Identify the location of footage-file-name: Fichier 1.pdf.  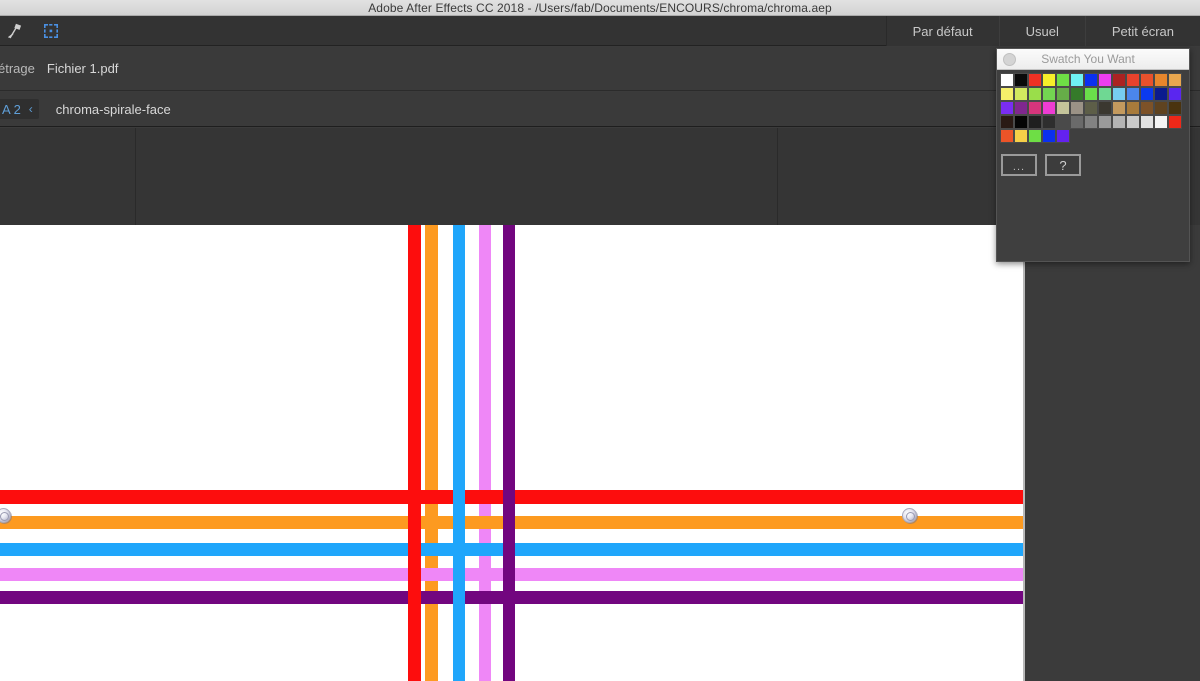
(82, 68).